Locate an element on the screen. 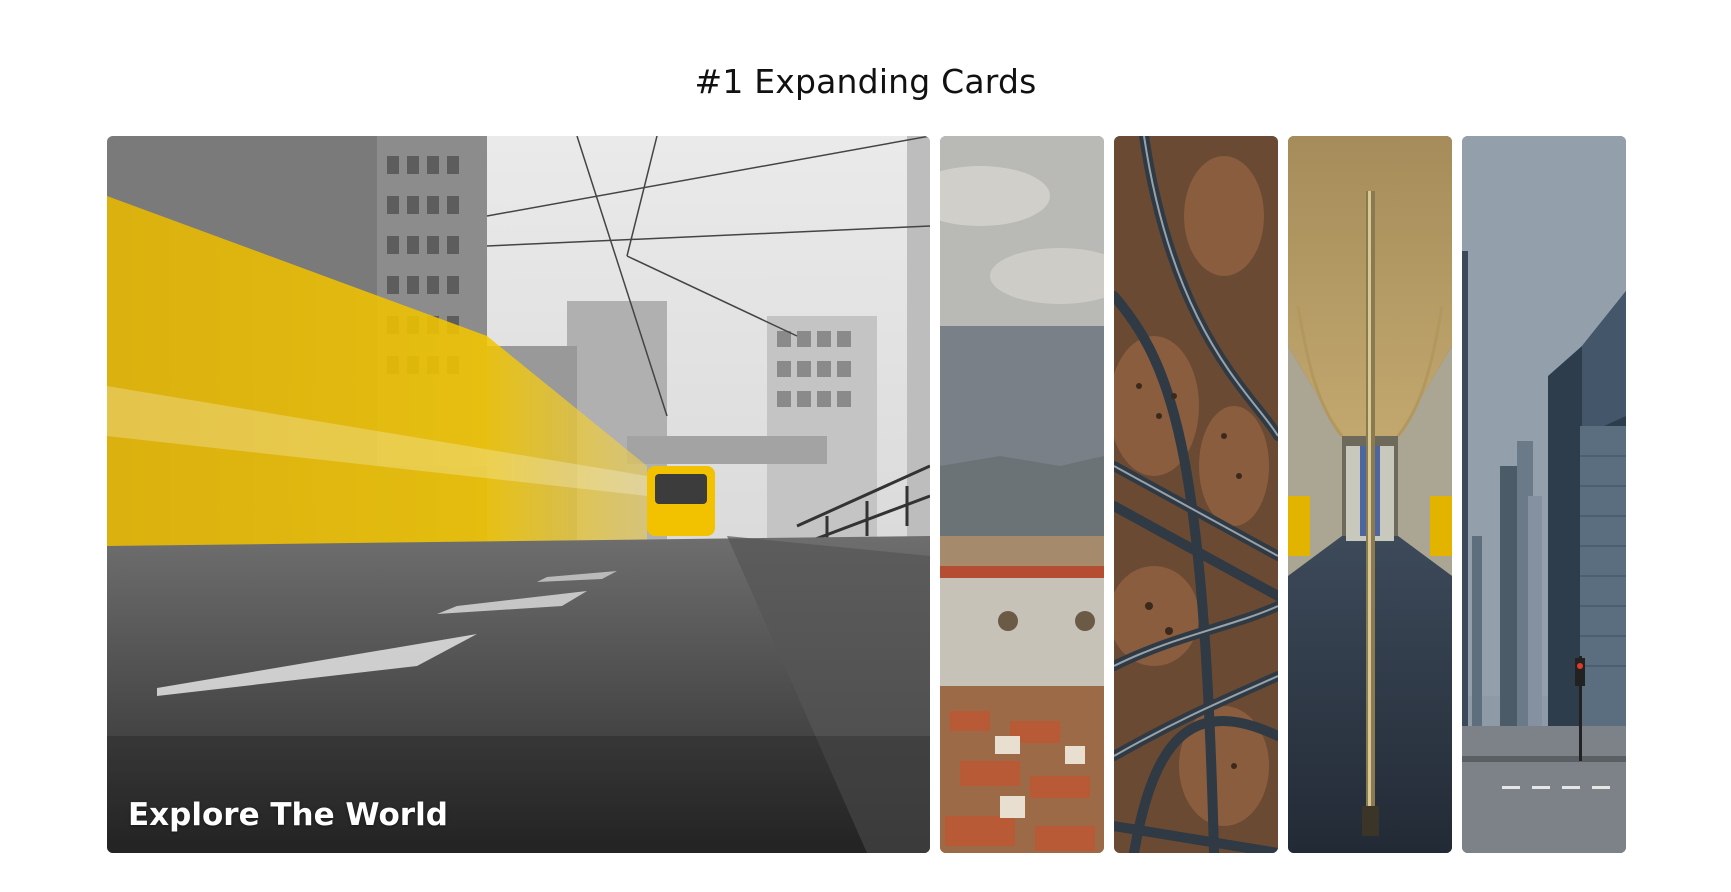 Image resolution: width=1731 pixels, height=892 pixels. card-highway-aerial is located at coordinates (1196, 494).